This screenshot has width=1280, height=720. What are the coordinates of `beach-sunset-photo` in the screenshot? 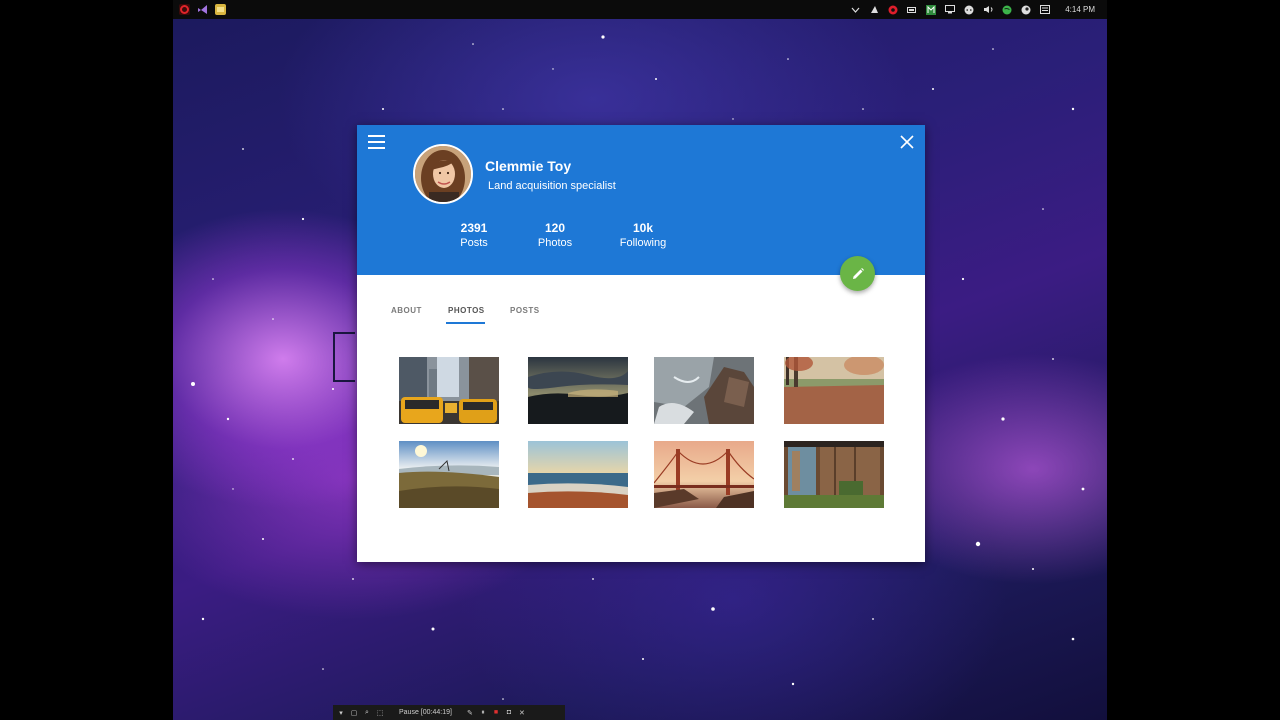 It's located at (578, 474).